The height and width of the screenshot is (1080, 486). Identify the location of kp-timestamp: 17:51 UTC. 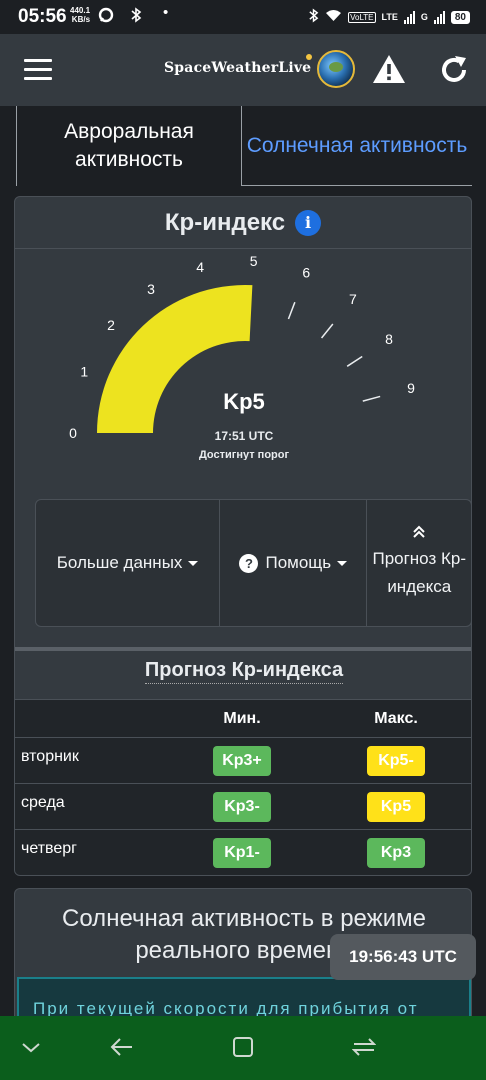
(244, 436).